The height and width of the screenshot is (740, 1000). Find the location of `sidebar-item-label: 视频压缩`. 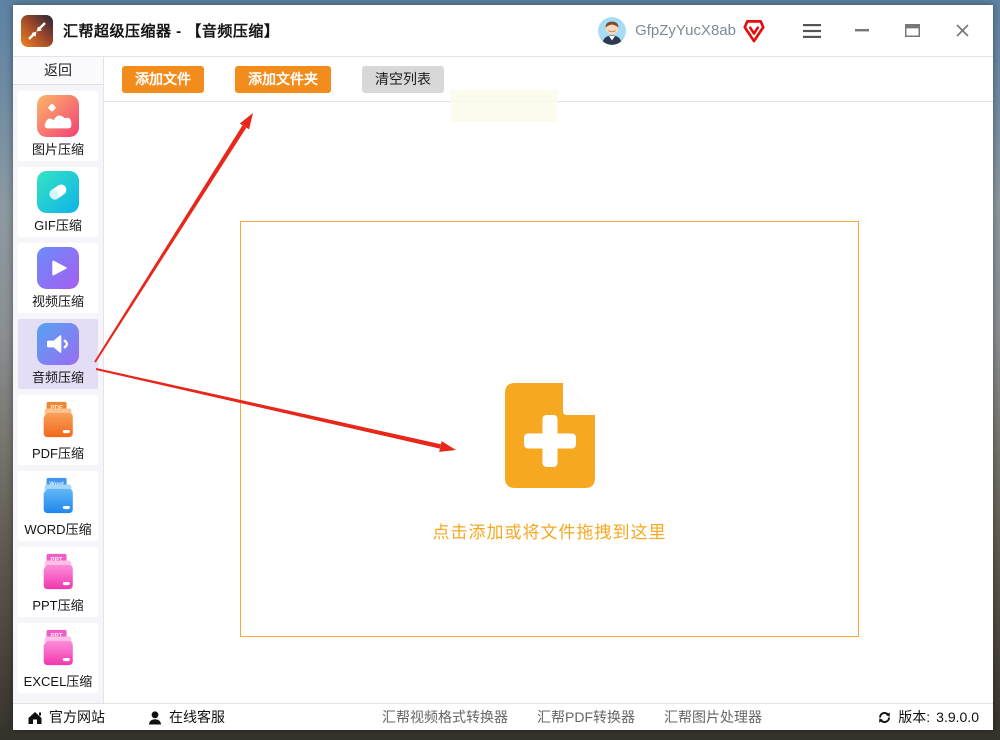

sidebar-item-label: 视频压缩 is located at coordinates (57, 301).